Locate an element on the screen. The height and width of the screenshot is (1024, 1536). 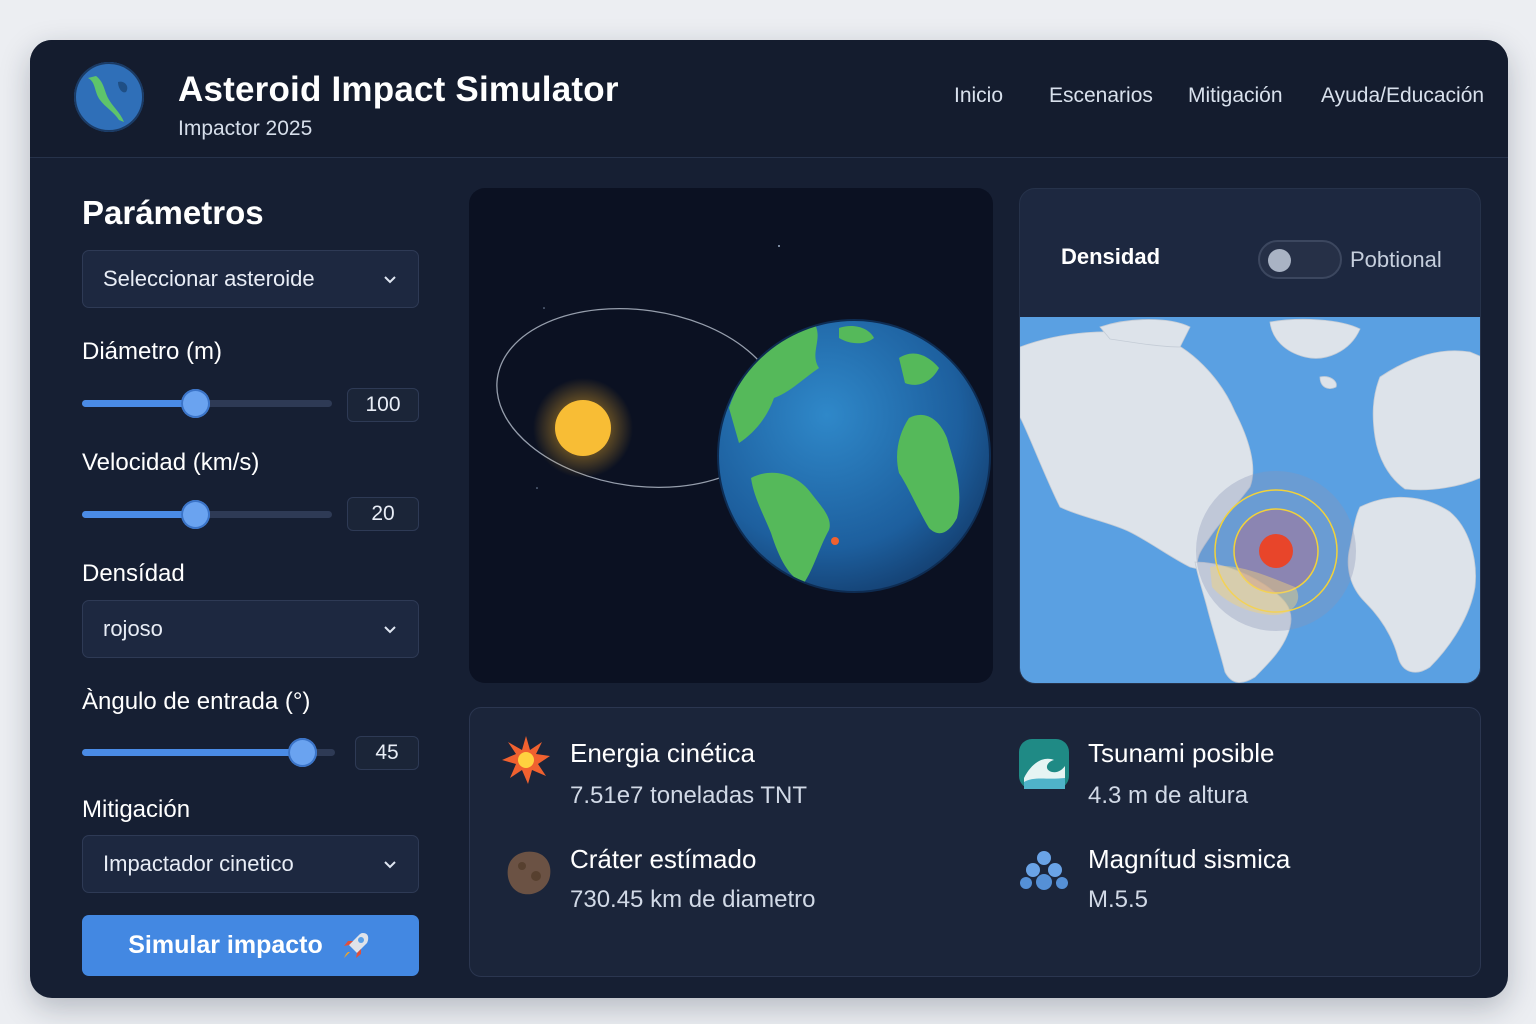
velocity-label: Velocidad (km/s) is located at coordinates (171, 462).